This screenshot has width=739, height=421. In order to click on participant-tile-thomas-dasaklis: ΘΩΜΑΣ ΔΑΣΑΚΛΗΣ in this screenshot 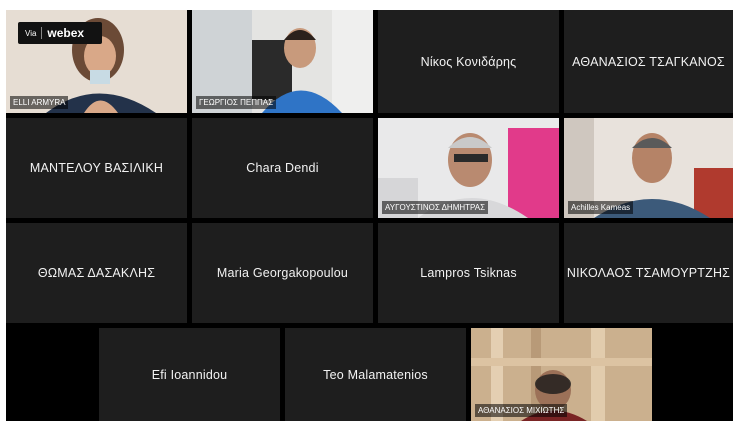, I will do `click(96, 273)`.